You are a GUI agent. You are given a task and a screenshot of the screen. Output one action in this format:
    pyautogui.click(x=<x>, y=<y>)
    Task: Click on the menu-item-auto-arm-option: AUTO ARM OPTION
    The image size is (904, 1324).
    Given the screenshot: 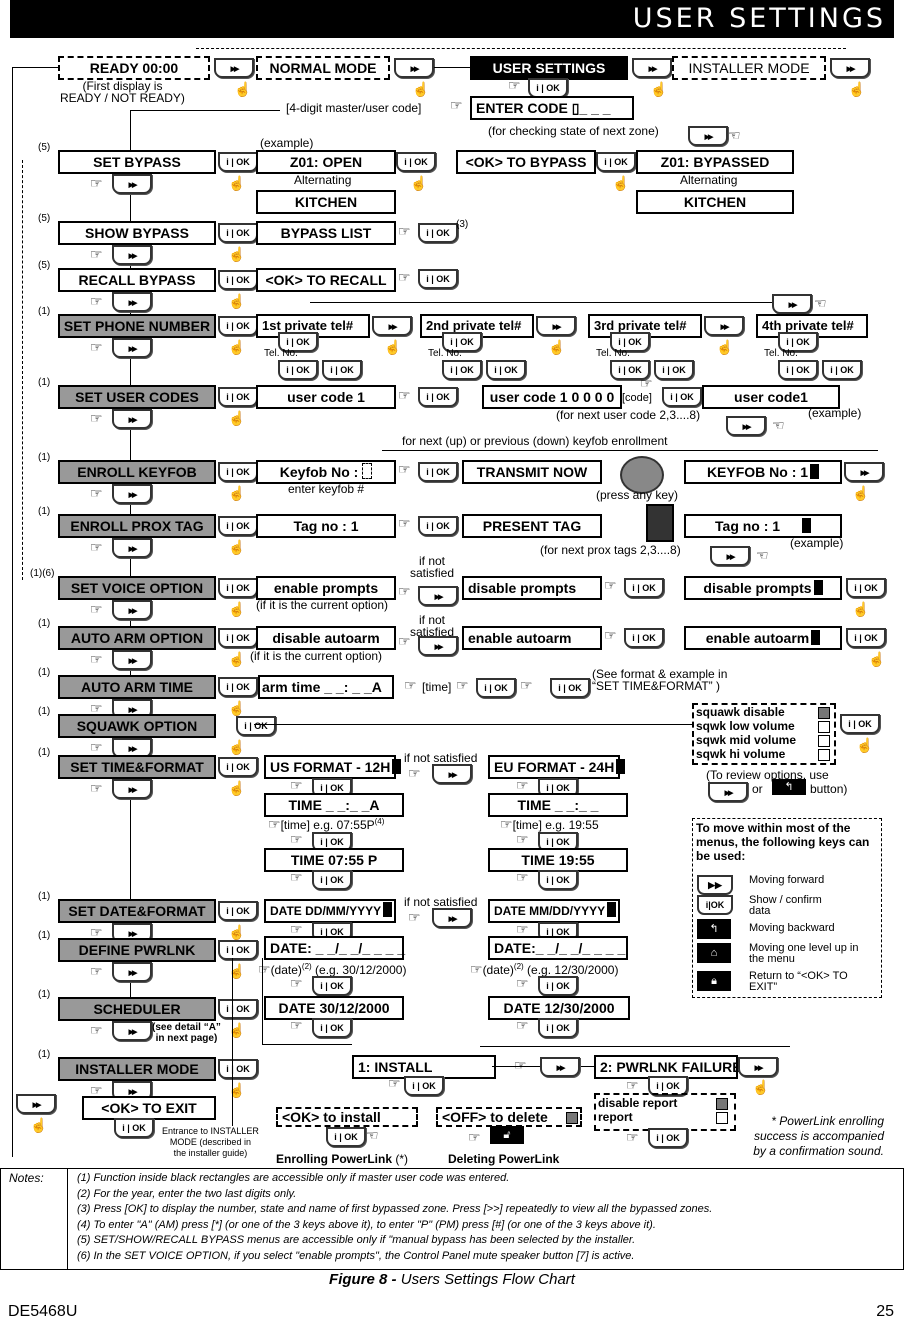 What is the action you would take?
    pyautogui.click(x=137, y=638)
    